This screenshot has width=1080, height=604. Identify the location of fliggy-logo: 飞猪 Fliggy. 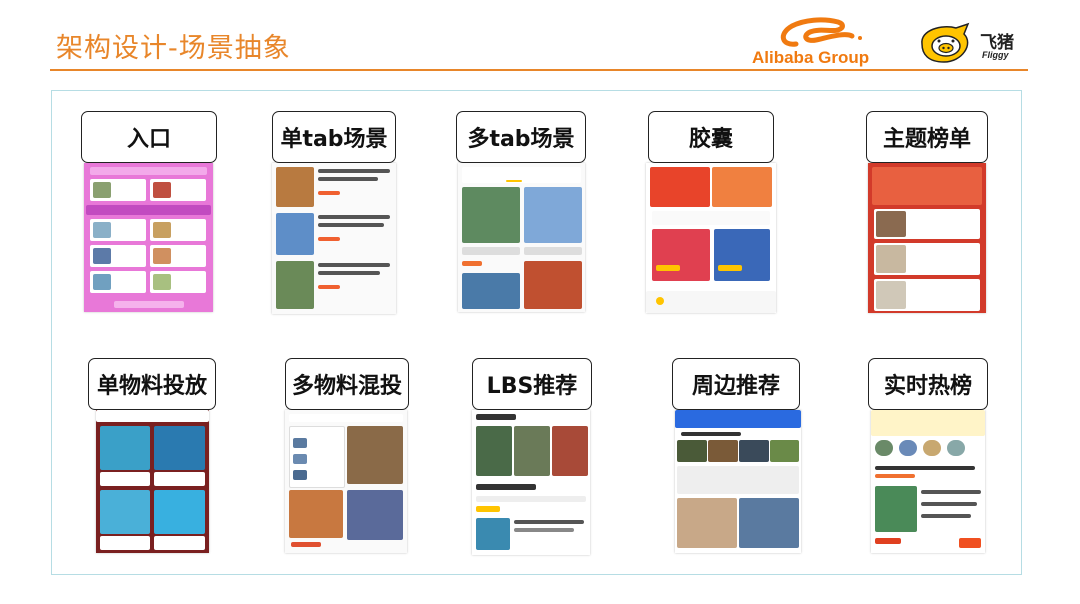
(972, 44).